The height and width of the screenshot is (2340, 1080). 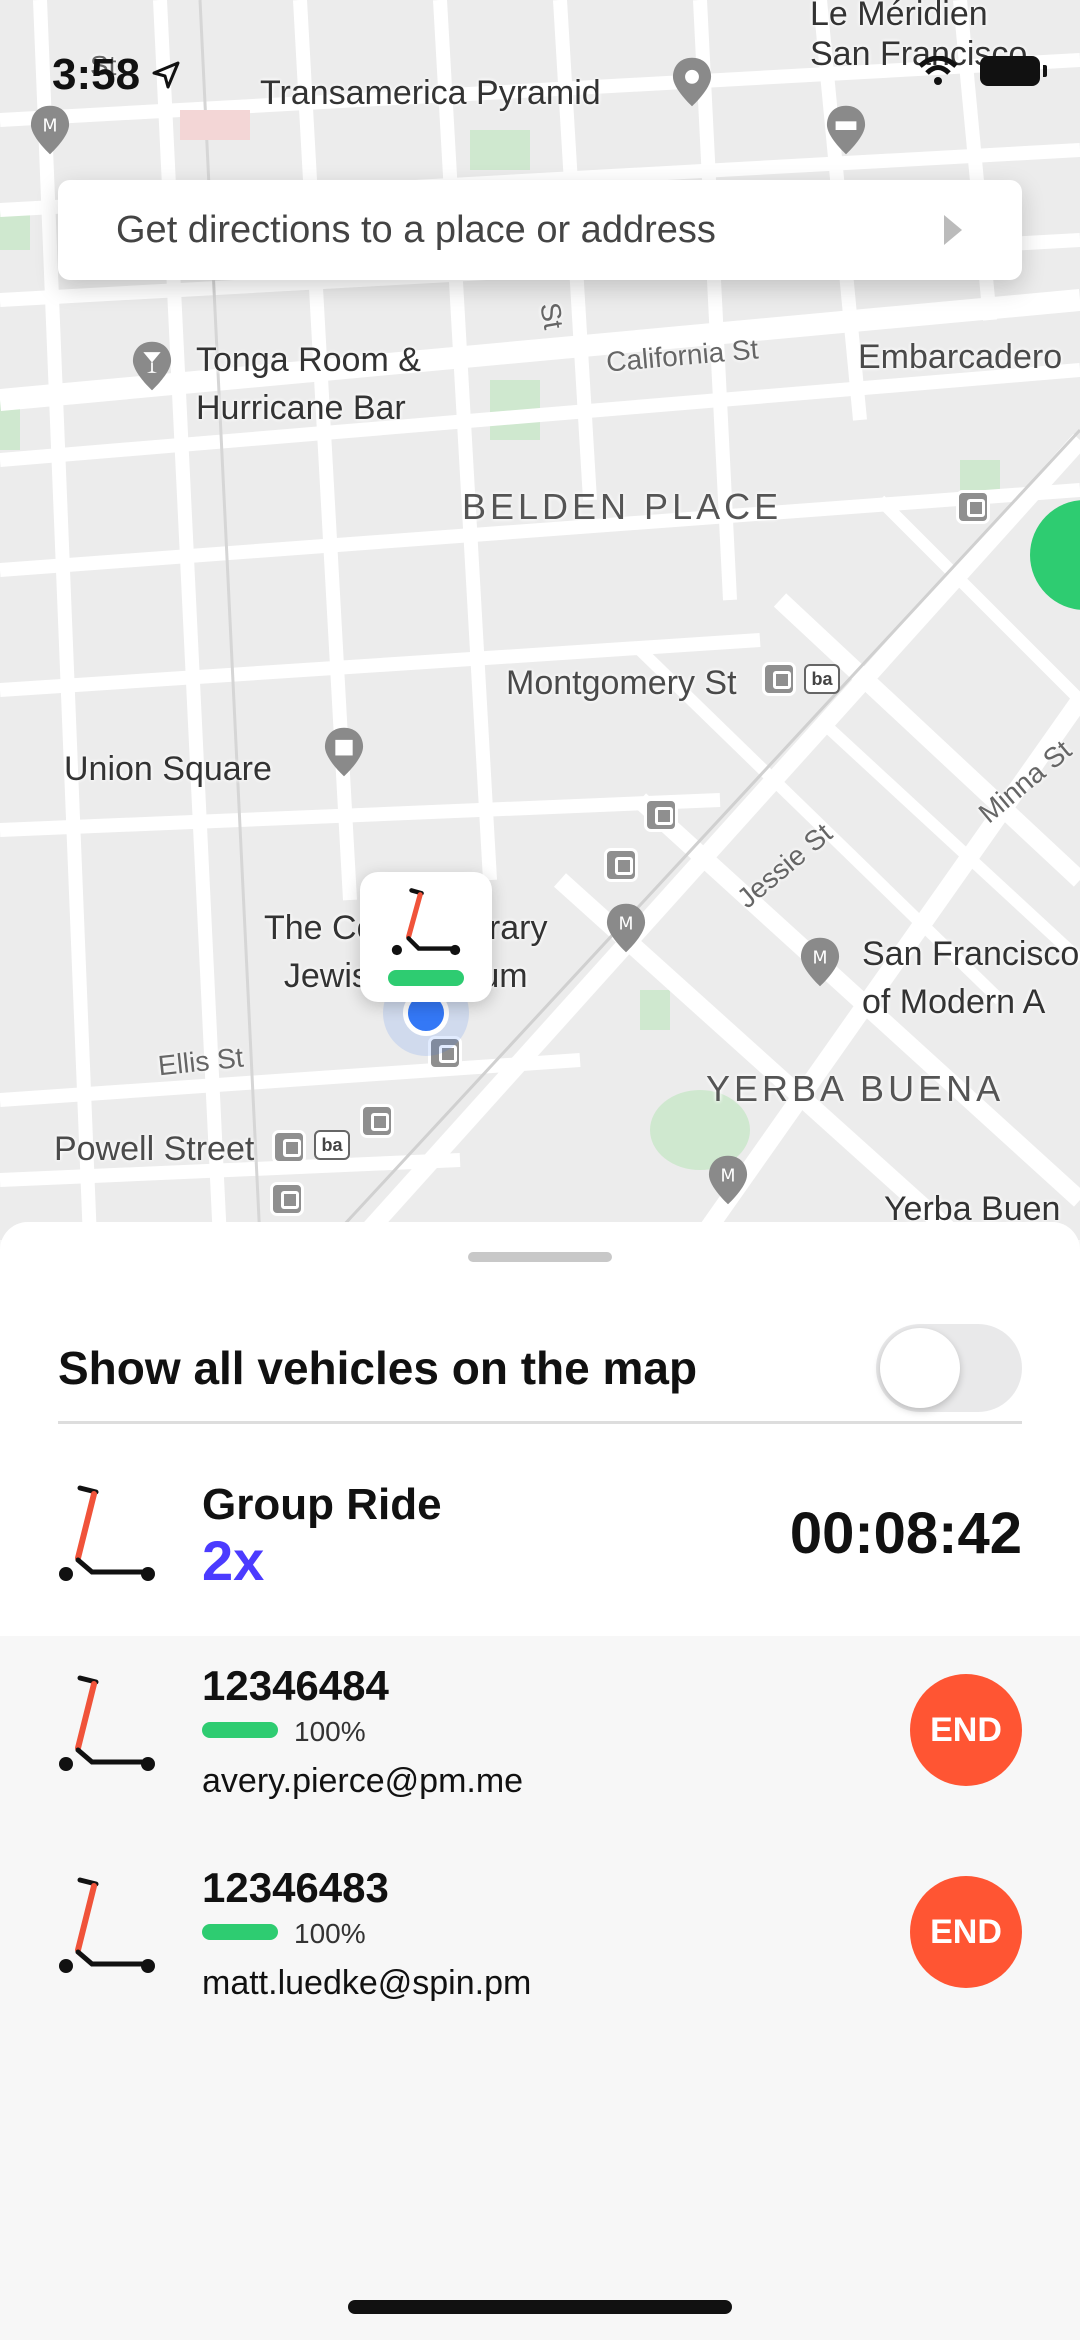 What do you see at coordinates (540, 2307) in the screenshot?
I see `home-indicator` at bounding box center [540, 2307].